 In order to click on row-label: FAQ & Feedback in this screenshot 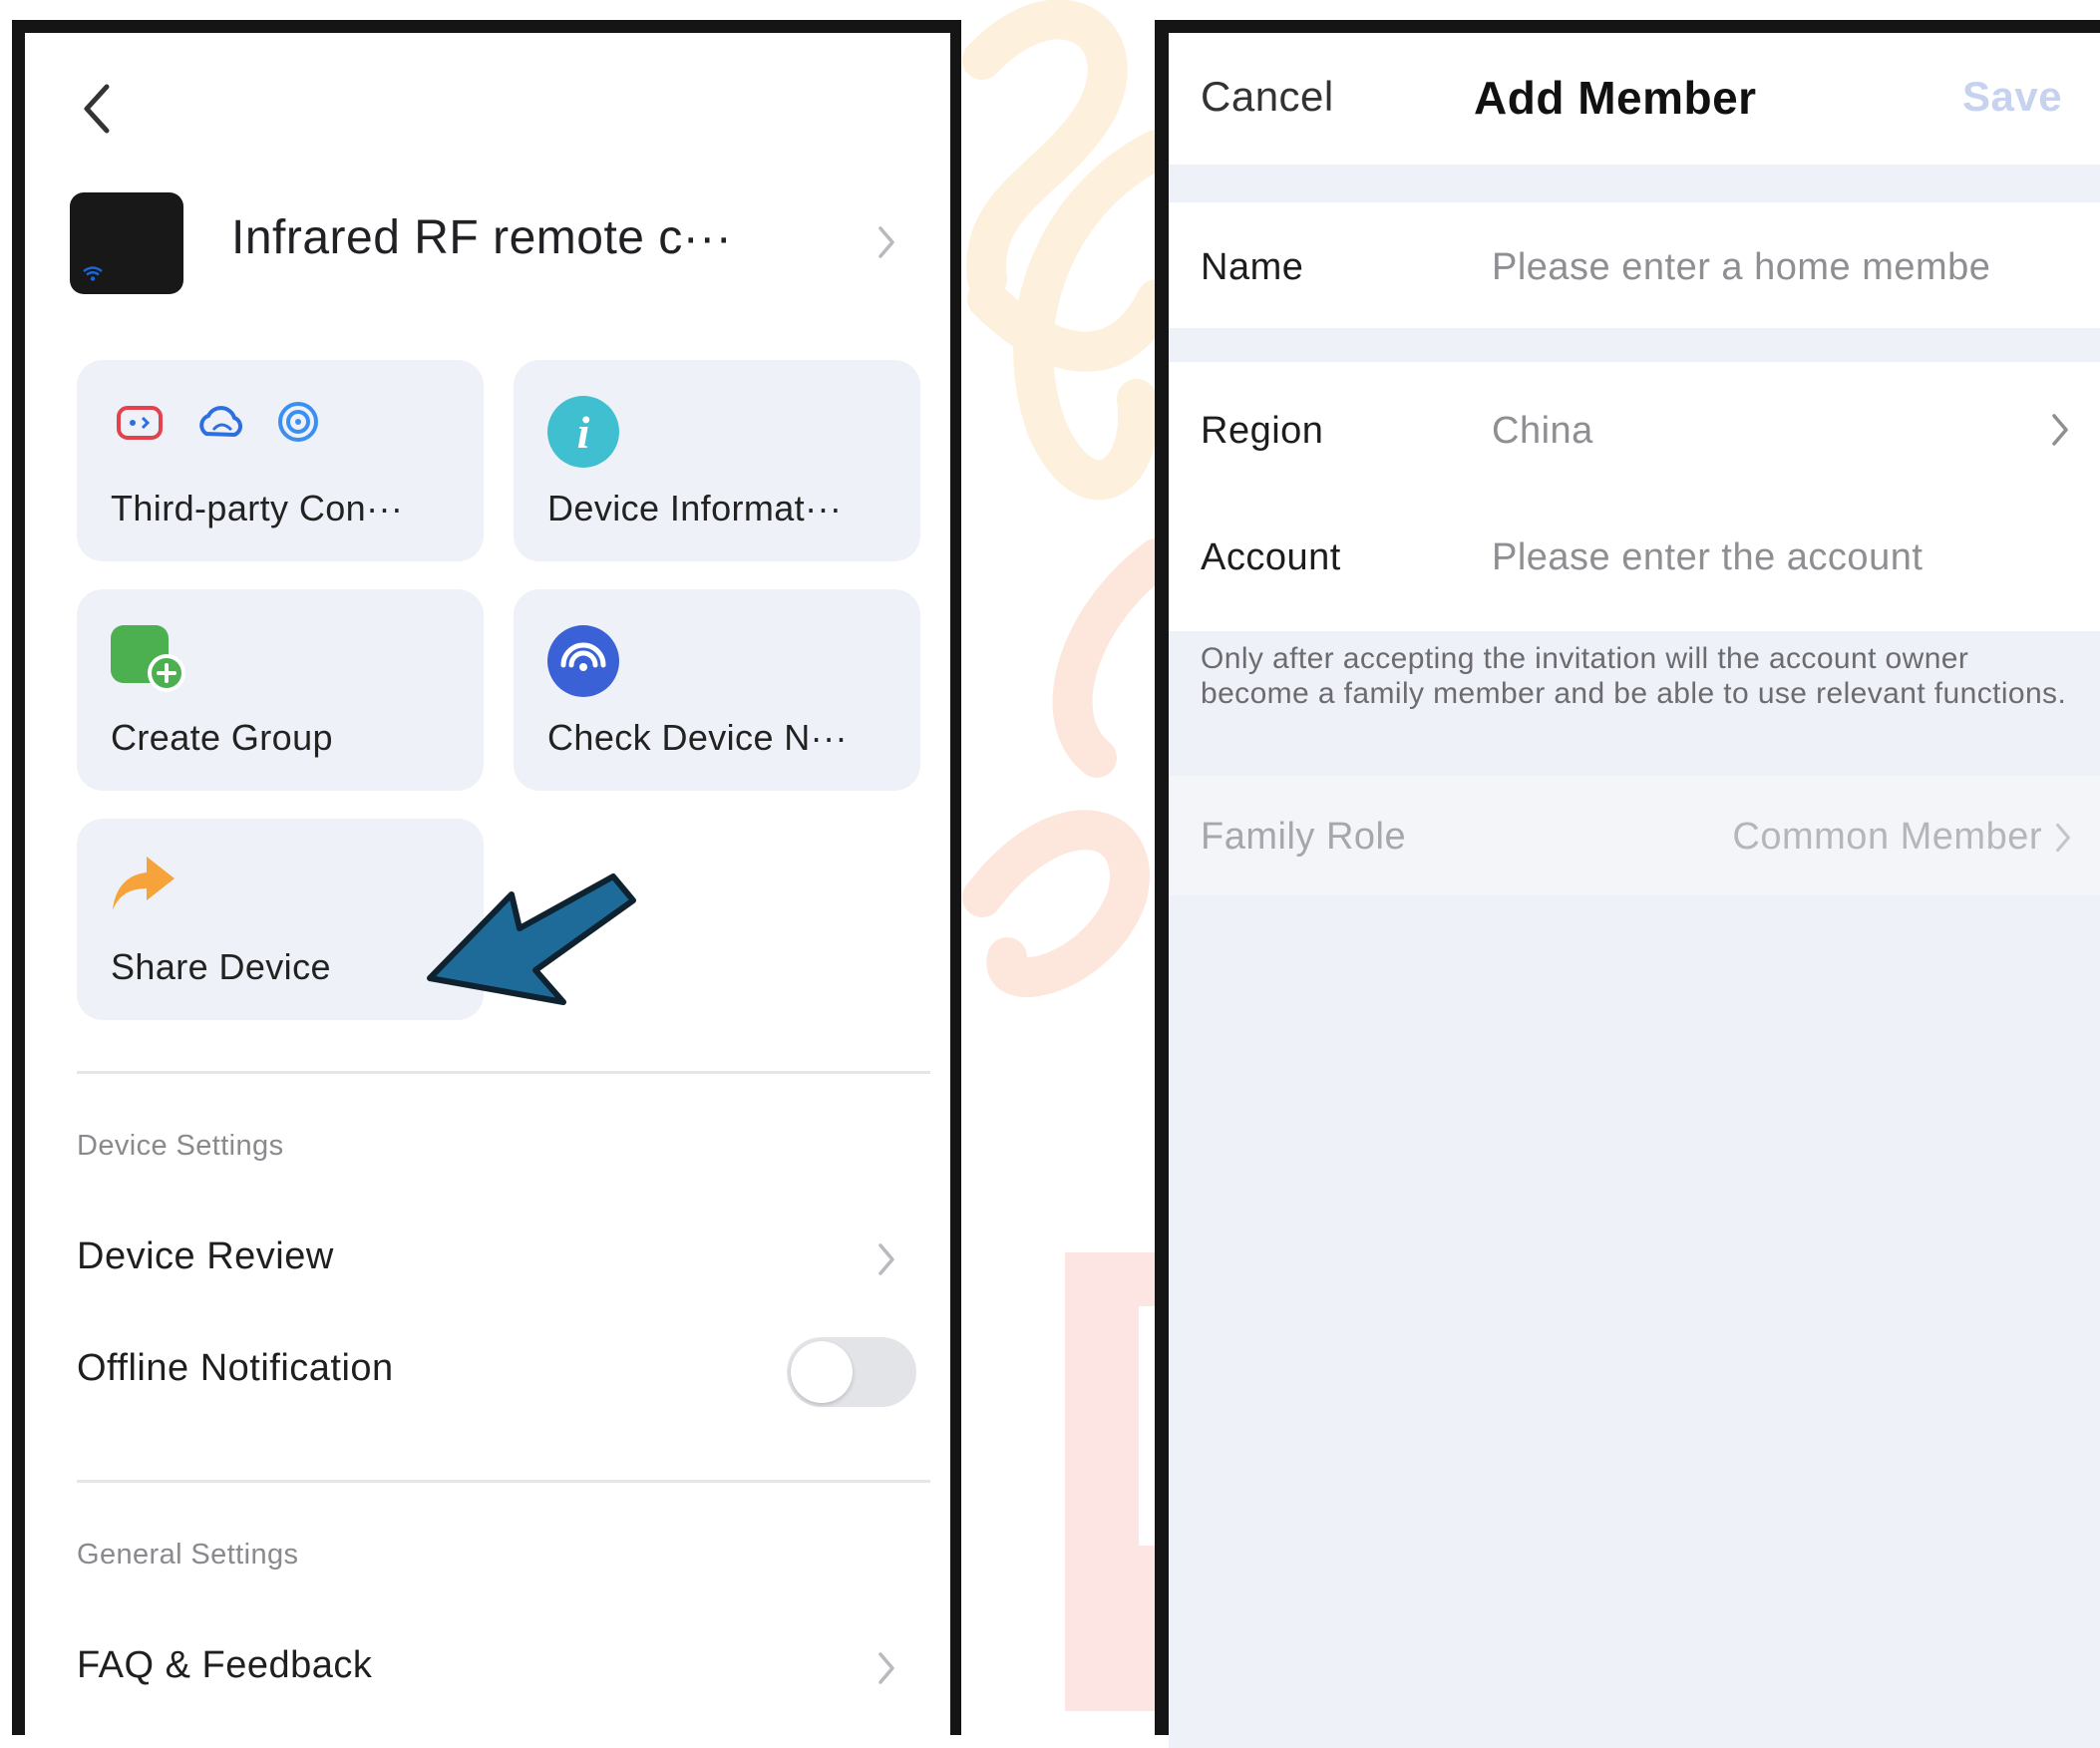, I will do `click(225, 1665)`.